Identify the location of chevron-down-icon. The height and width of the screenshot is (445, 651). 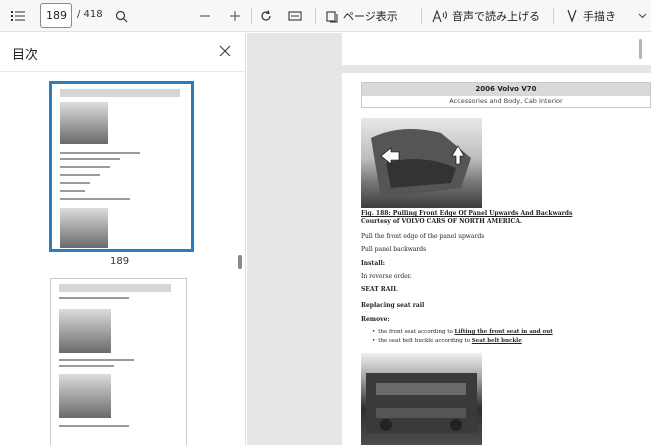
(642, 16).